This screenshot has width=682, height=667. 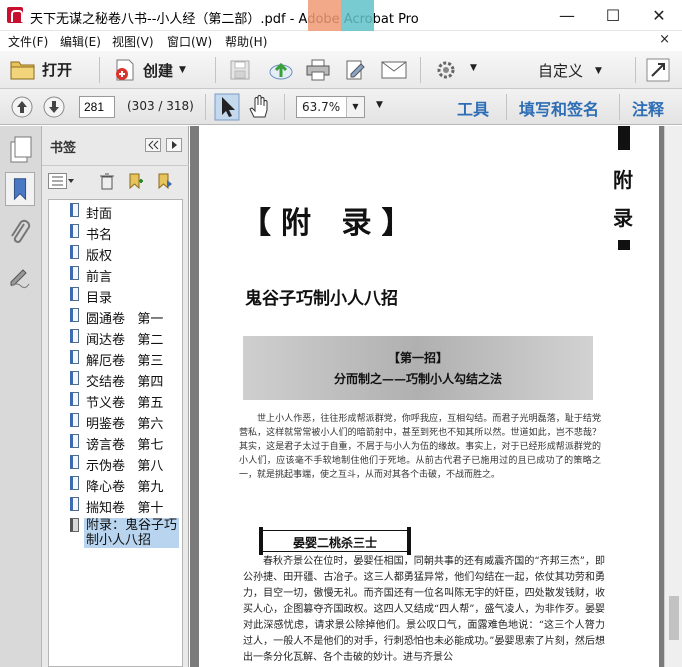 I want to click on attachments-icon, so click(x=20, y=233).